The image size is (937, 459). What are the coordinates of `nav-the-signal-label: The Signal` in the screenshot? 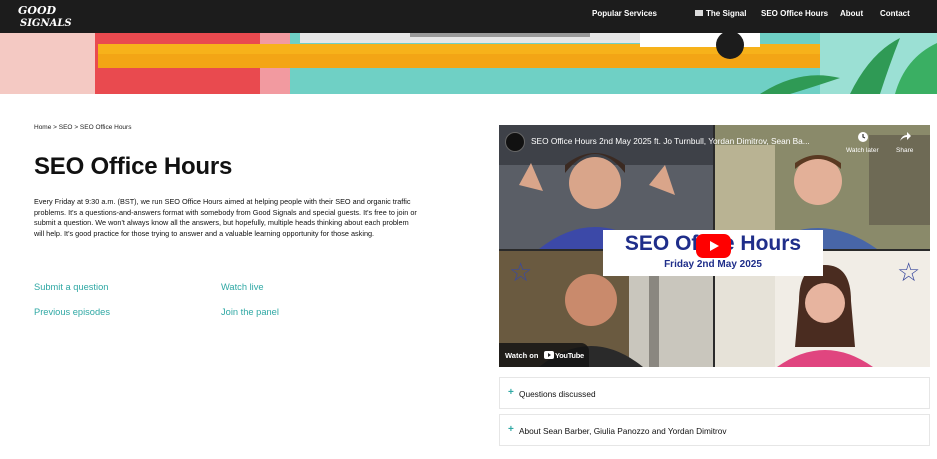 It's located at (726, 13).